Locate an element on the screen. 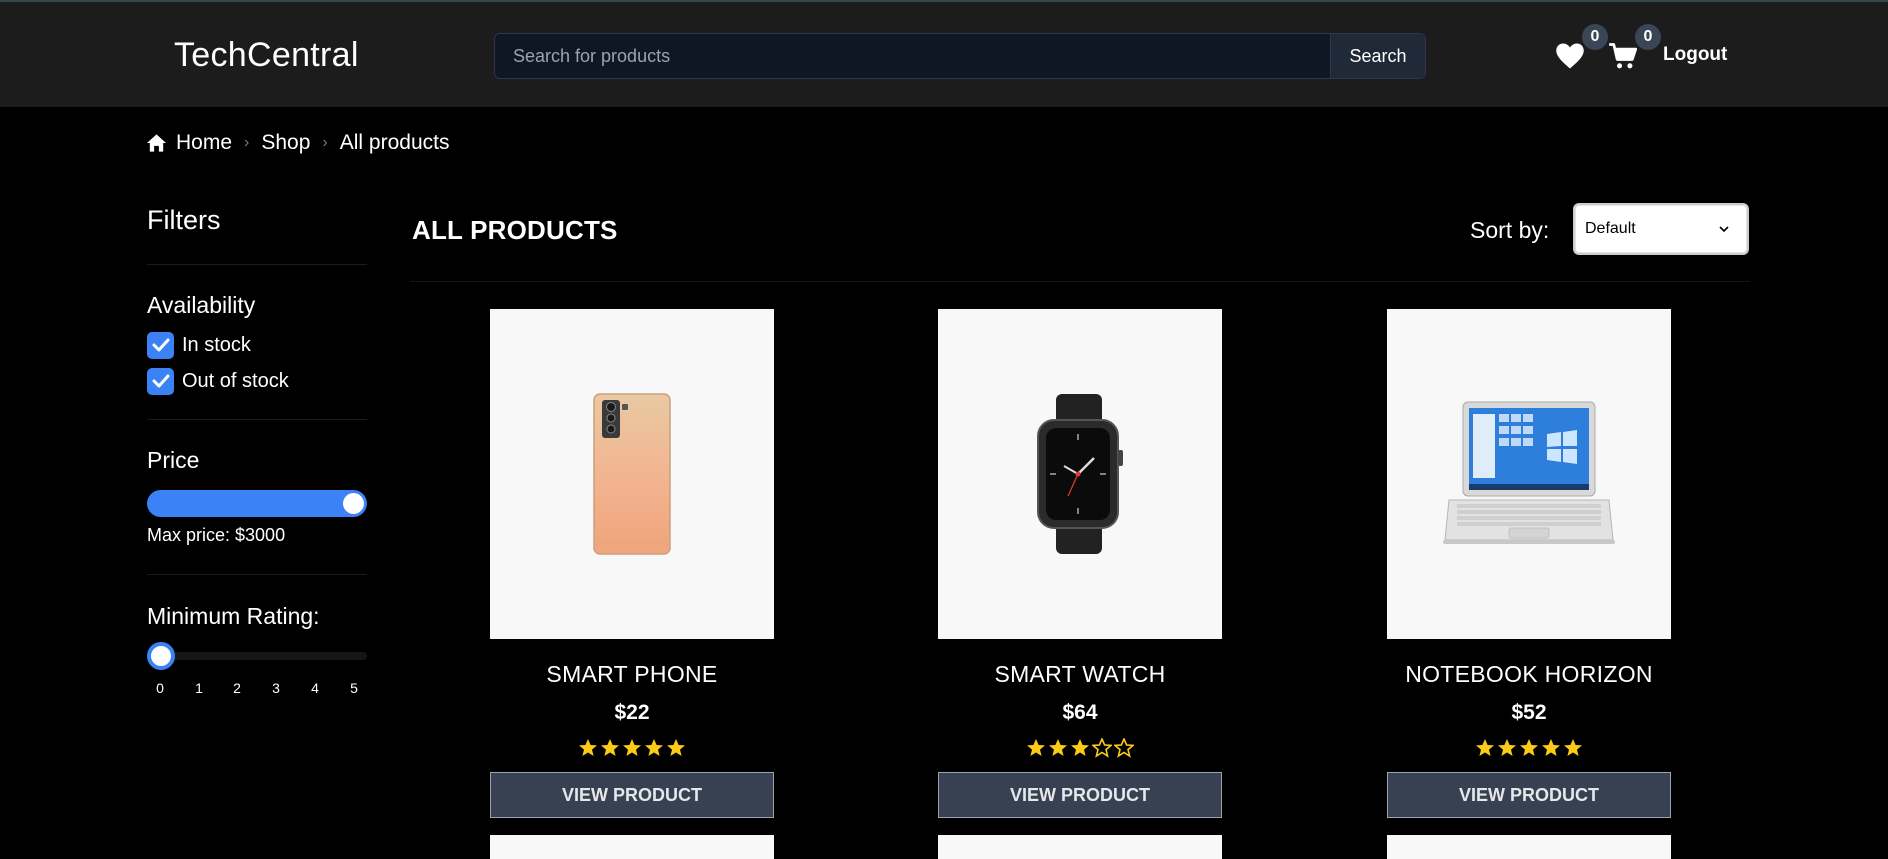 The image size is (1888, 859). wishlist-count-badge: 0 is located at coordinates (1595, 37).